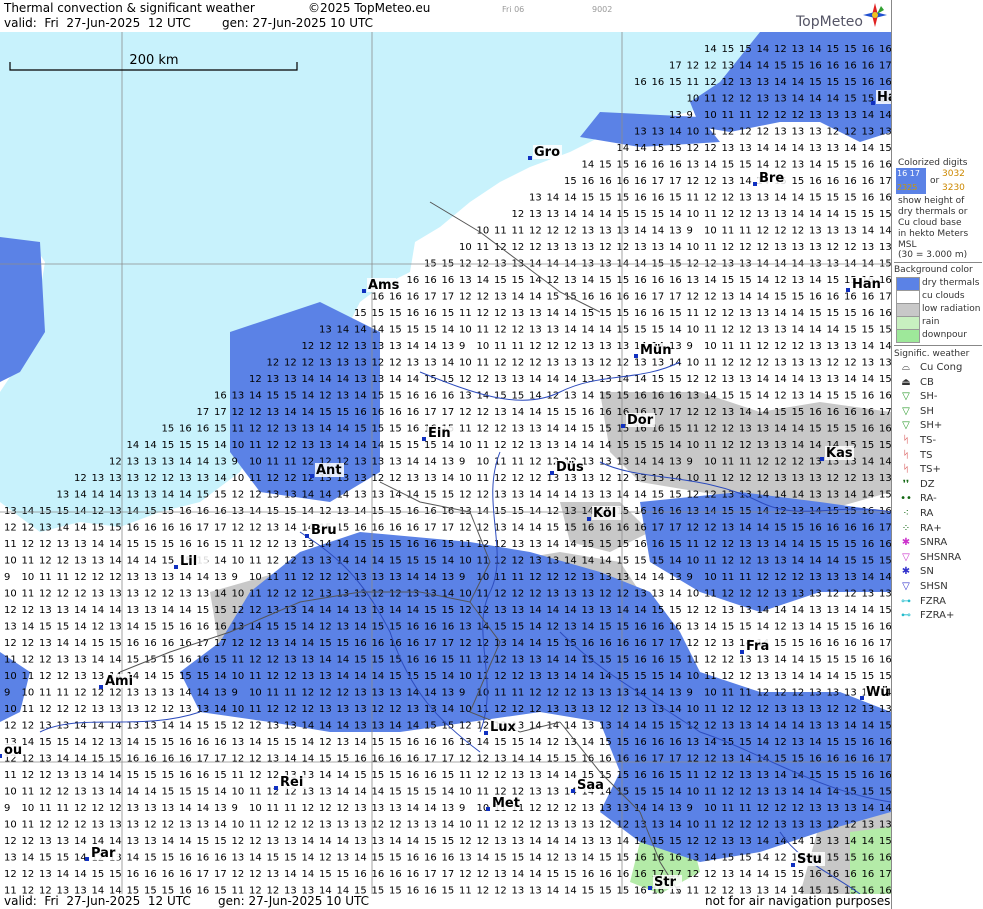  I want to click on city-bru: Bru, so click(322, 530).